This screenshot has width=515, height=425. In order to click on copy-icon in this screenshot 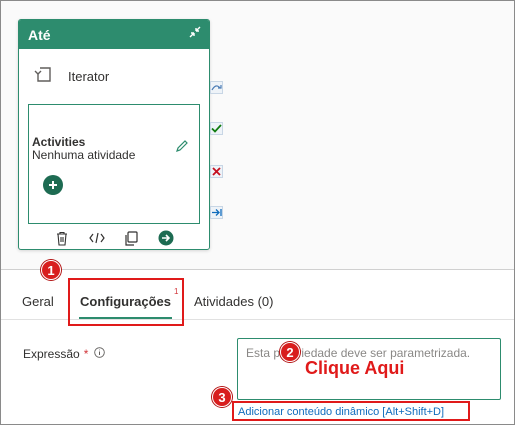, I will do `click(131, 238)`.